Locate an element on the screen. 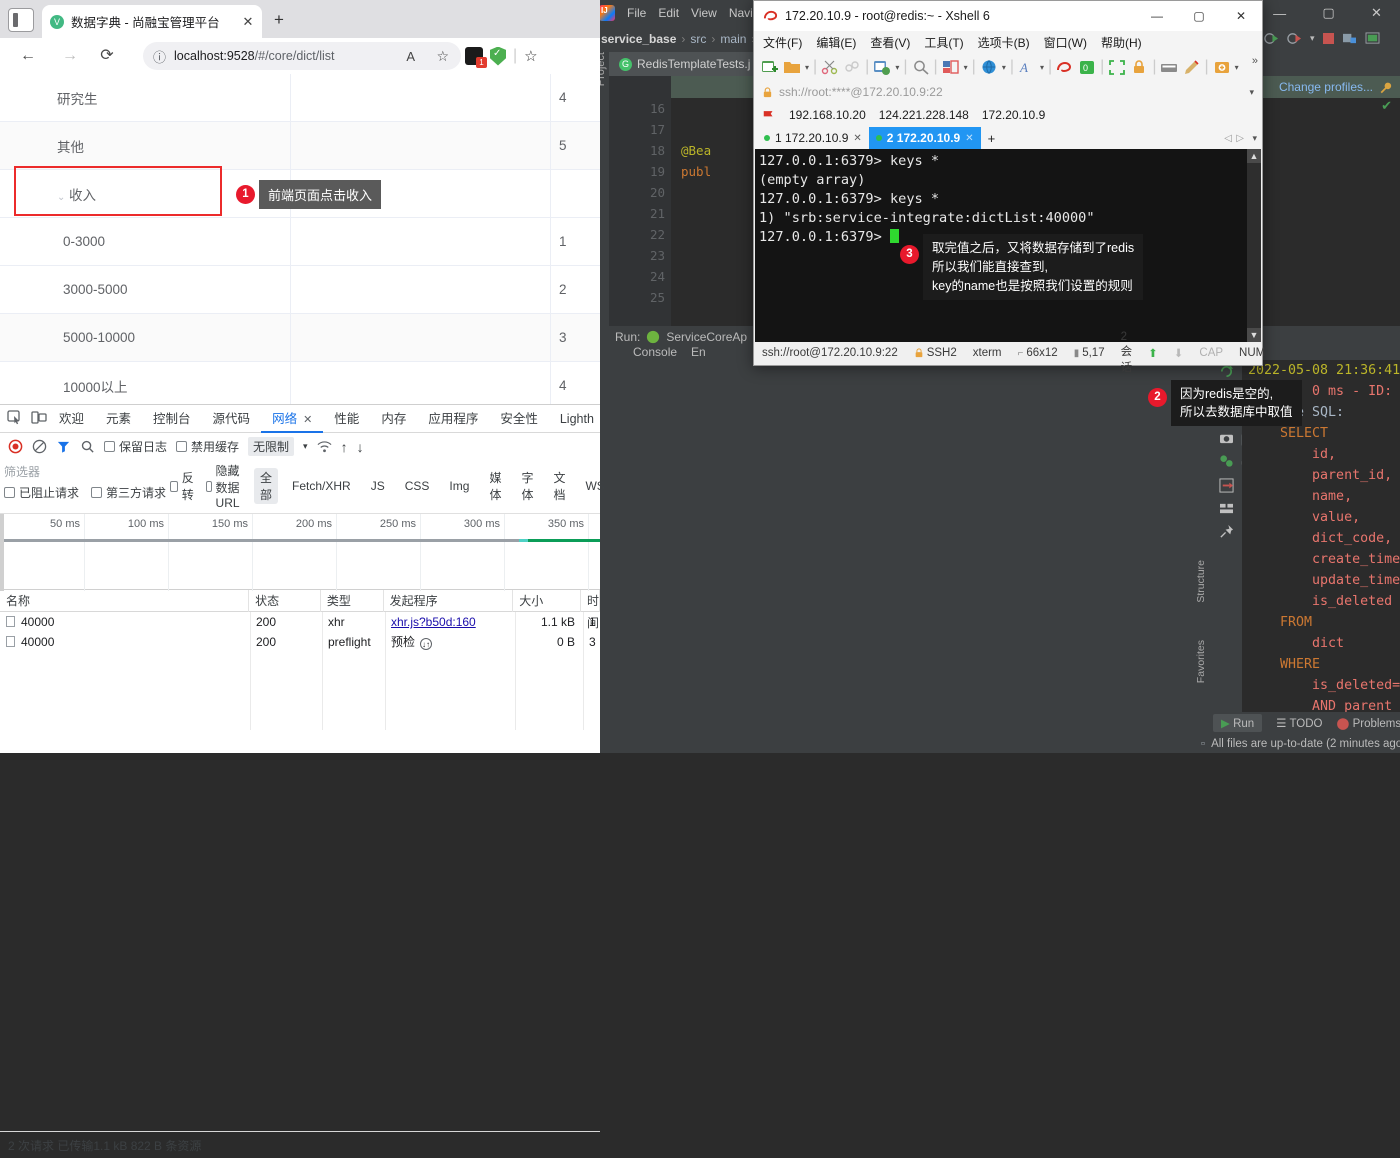  ide-close-button: ✕ is located at coordinates (1376, 13).